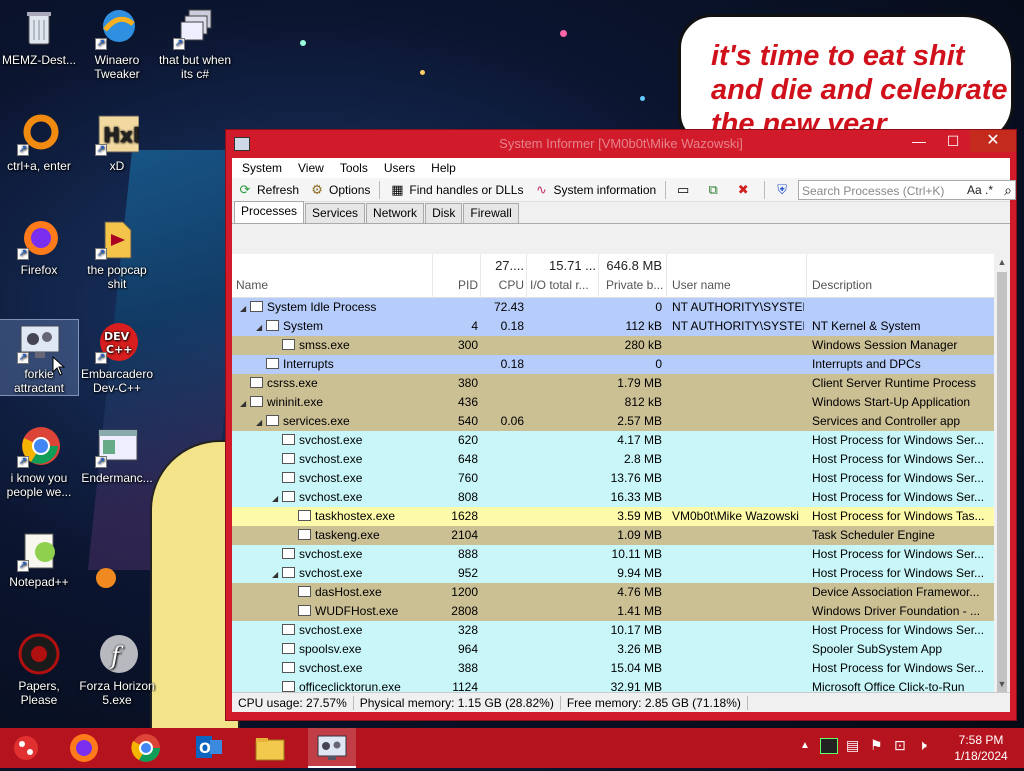  Describe the element at coordinates (117, 142) in the screenshot. I see `desktop-icon-xd: HxD ↗ xD` at that location.